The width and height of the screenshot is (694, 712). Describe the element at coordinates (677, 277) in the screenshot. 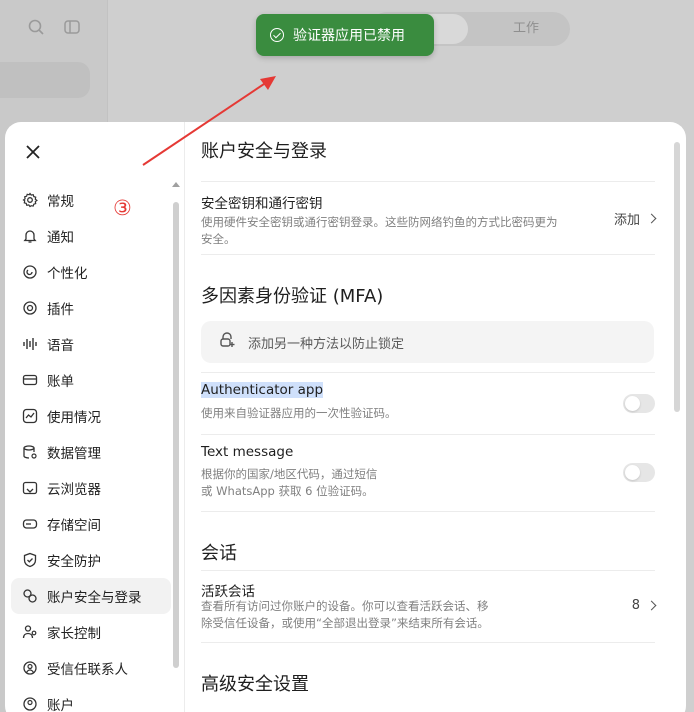

I see `content-scrollbar-thumb` at that location.